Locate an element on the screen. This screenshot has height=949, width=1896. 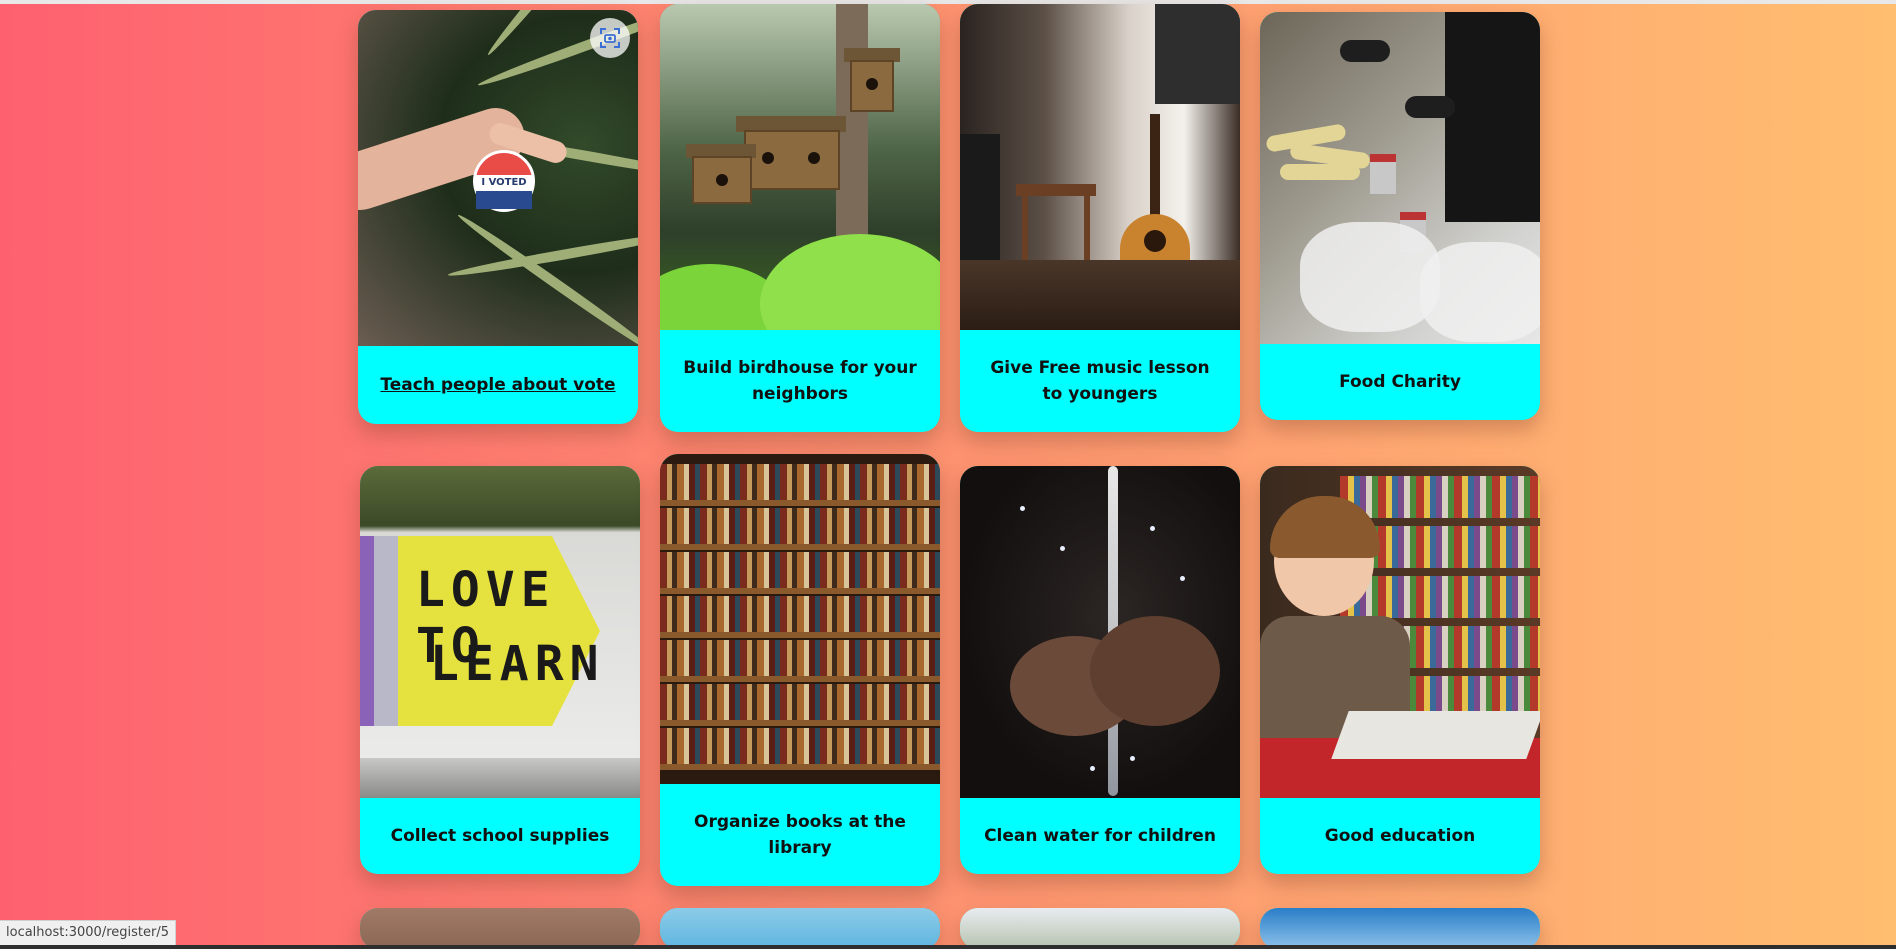
status-bar-url: localhost:3000/register/5 is located at coordinates (88, 933).